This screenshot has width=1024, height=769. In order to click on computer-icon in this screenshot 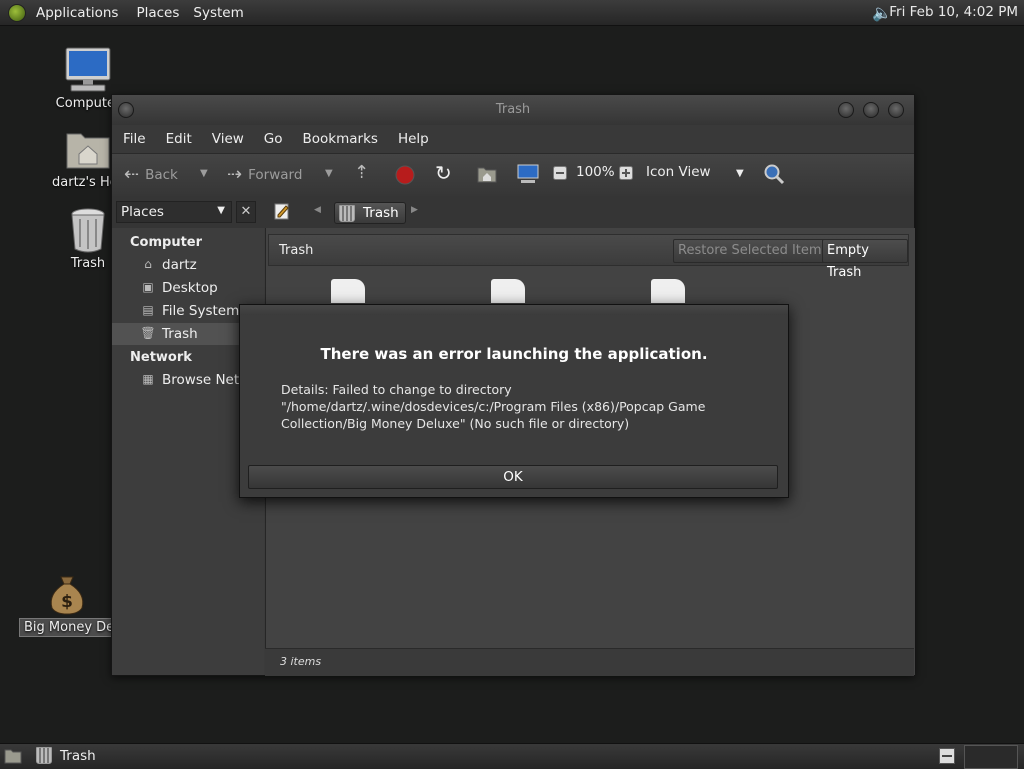, I will do `click(88, 69)`.